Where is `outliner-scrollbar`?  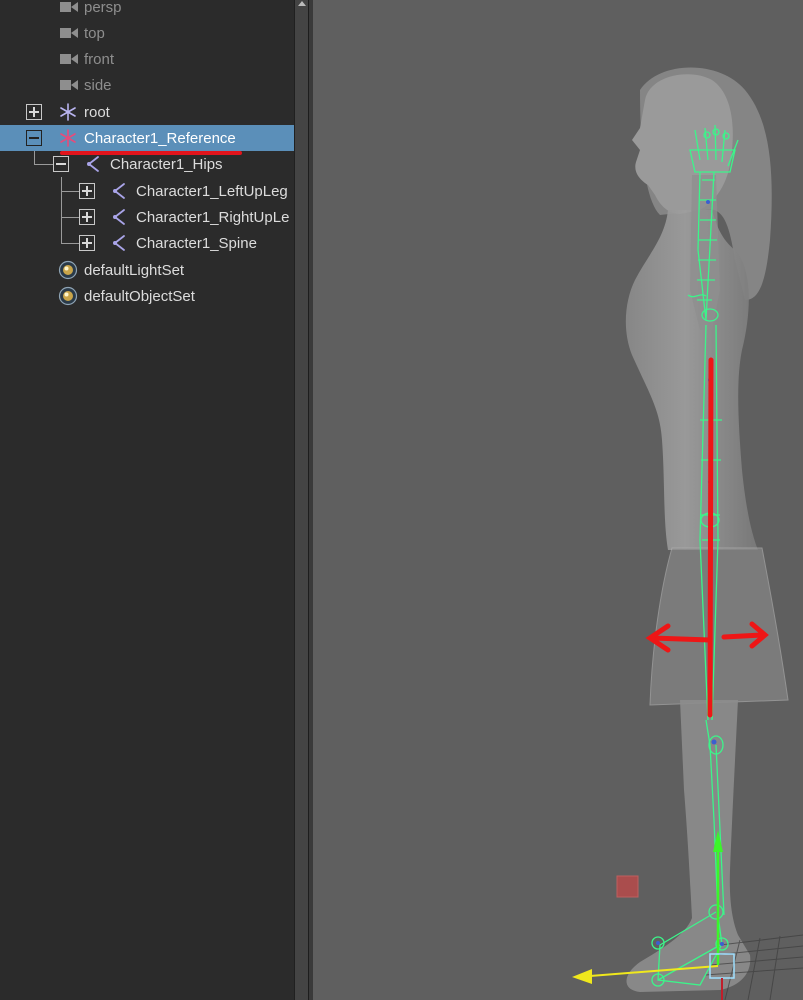
outliner-scrollbar is located at coordinates (301, 500).